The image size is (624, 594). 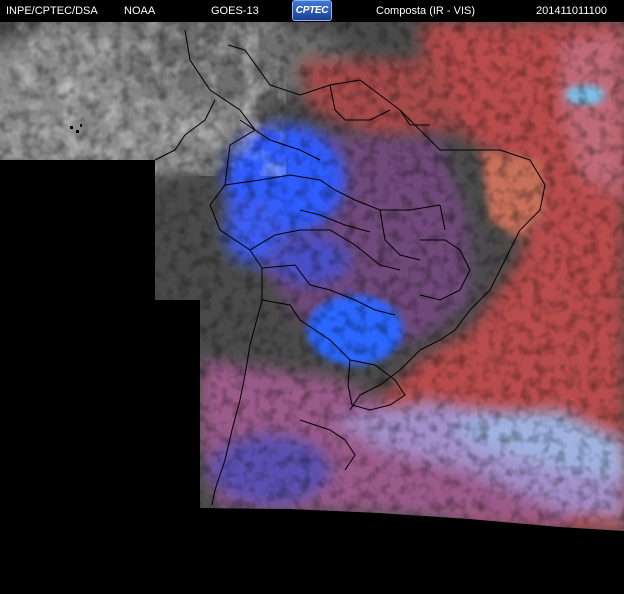 I want to click on cptec-logo: CPTEC, so click(x=312, y=10).